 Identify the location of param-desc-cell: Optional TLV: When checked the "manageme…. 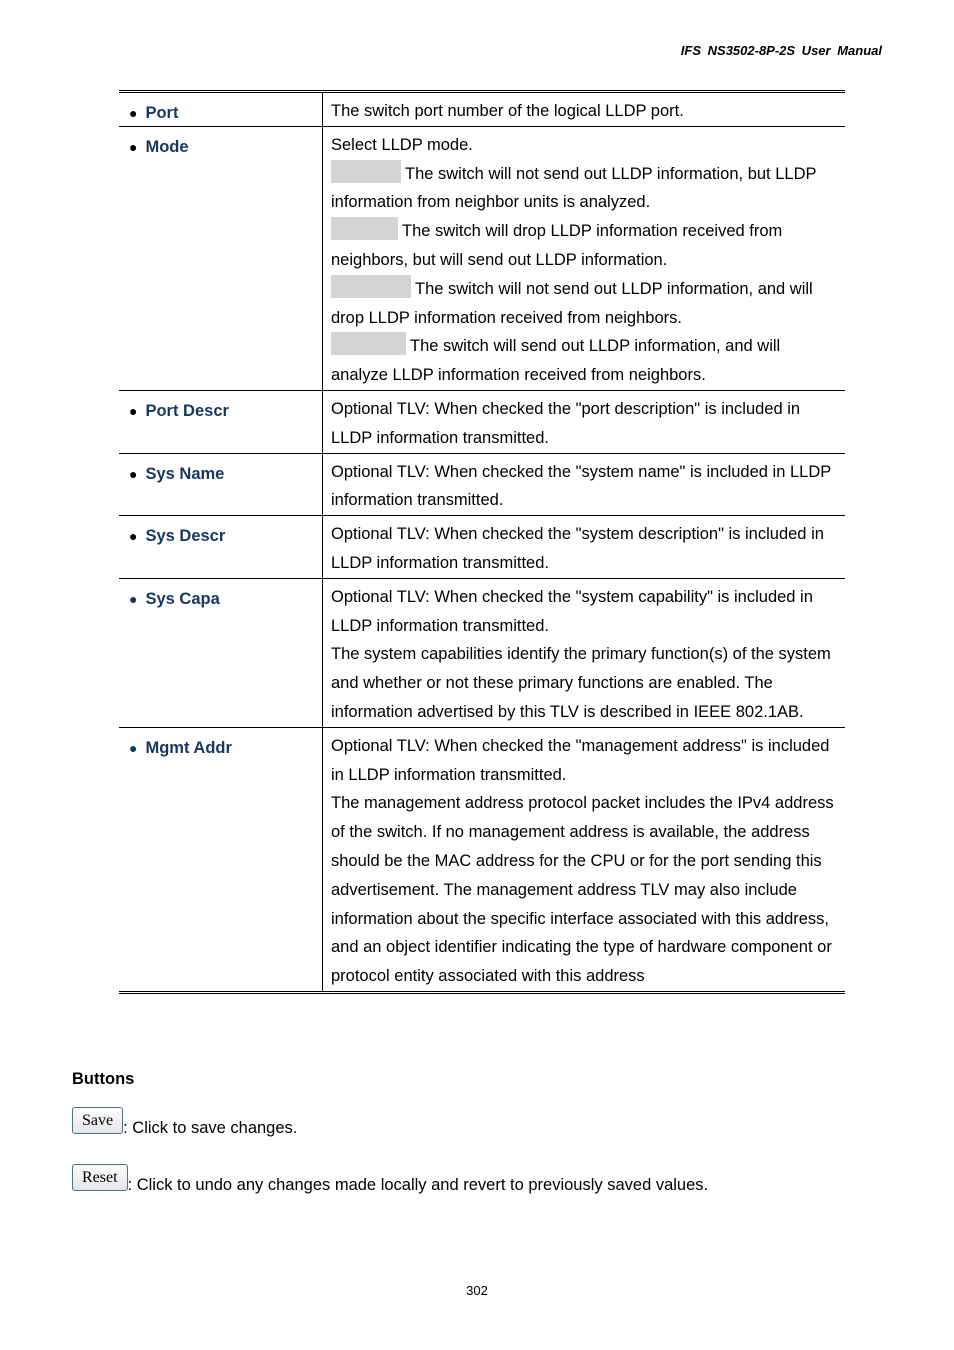
(583, 859).